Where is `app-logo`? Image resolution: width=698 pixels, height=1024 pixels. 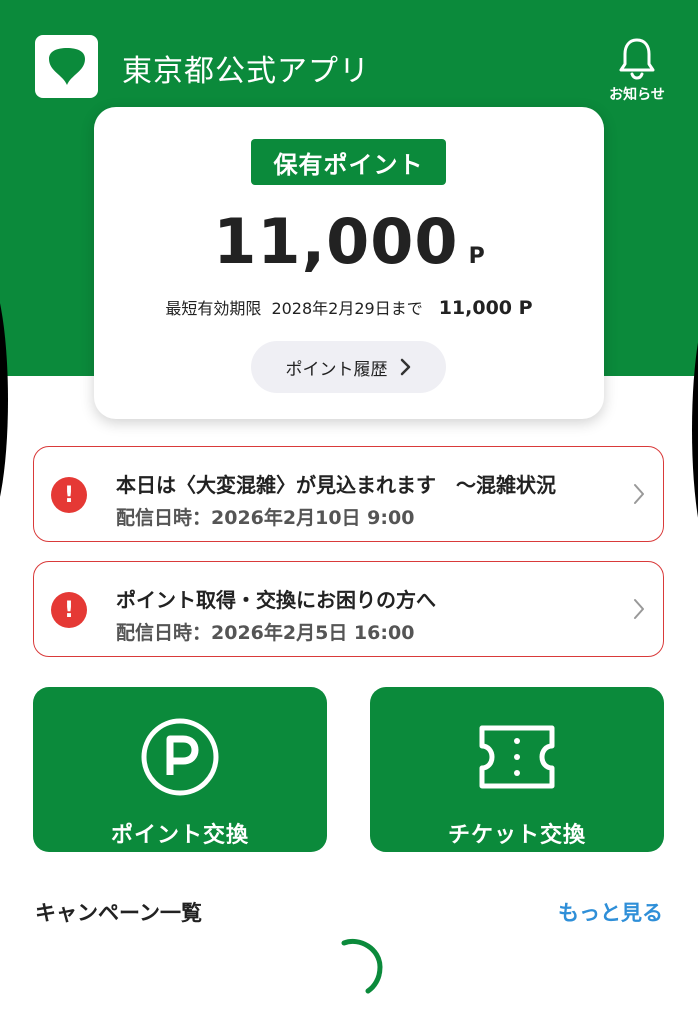
app-logo is located at coordinates (66, 66).